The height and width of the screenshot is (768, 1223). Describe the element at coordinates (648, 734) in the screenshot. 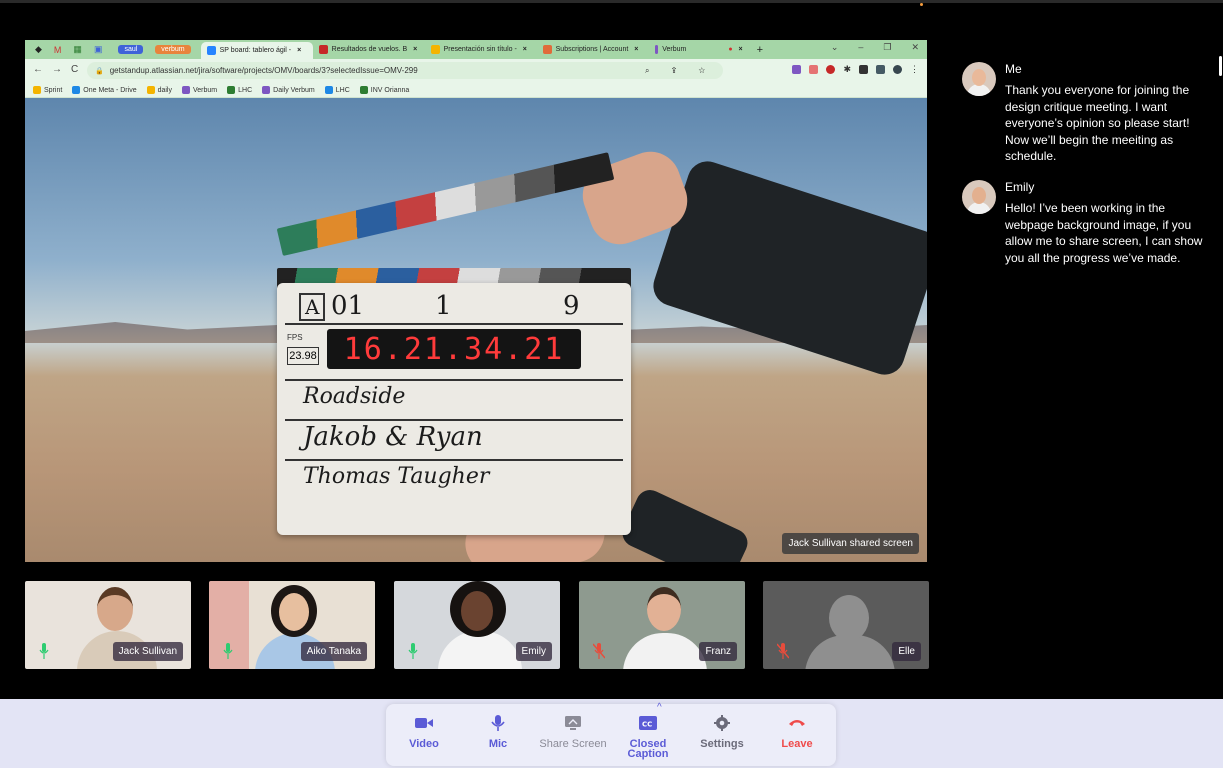

I see `closed-caption-button: ^ CC Closed Caption` at that location.